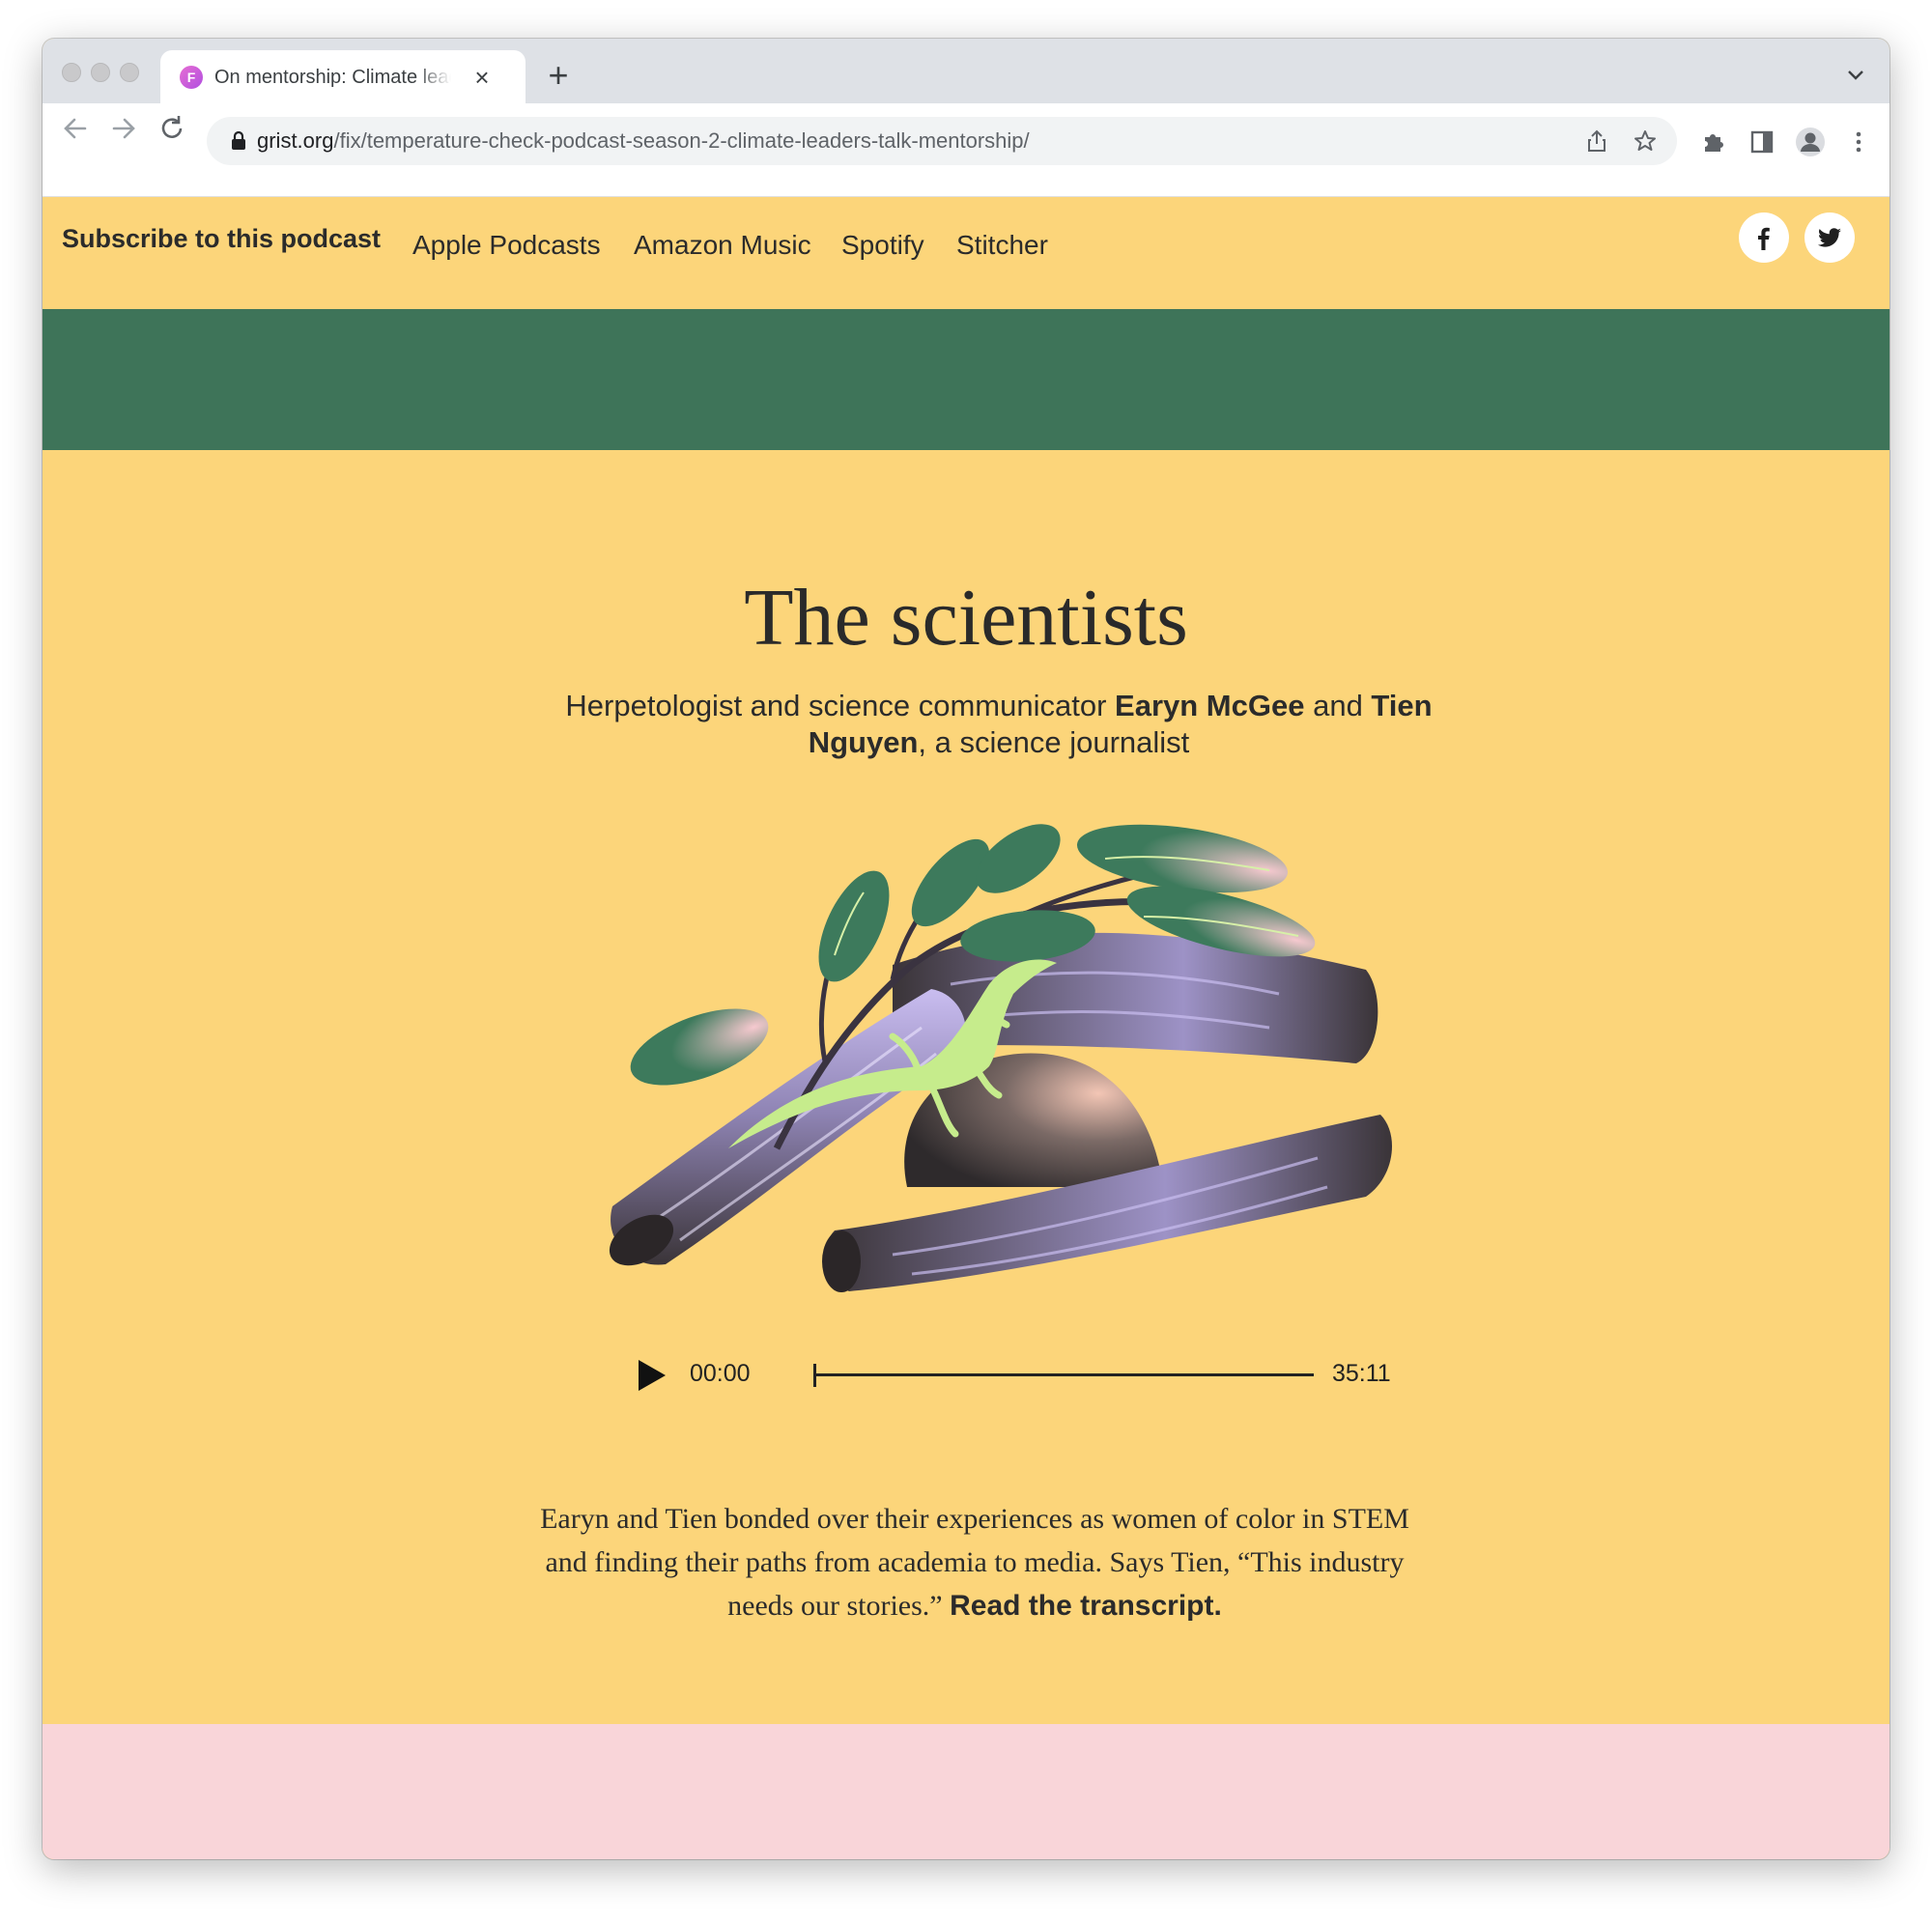  I want to click on current-time: 00:00, so click(720, 1374).